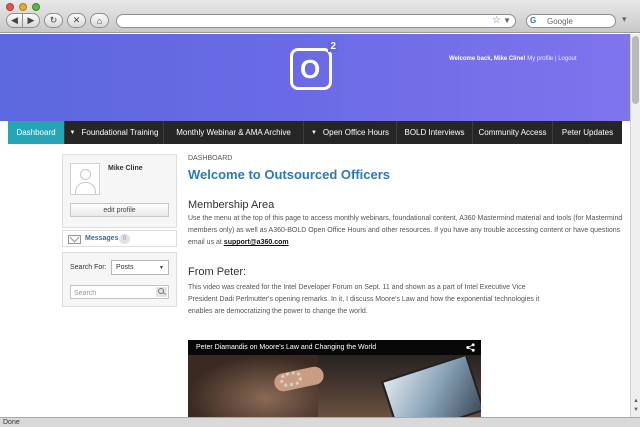 Image resolution: width=640 pixels, height=427 pixels. I want to click on breadcrumb: DASHBOARD, so click(210, 158).